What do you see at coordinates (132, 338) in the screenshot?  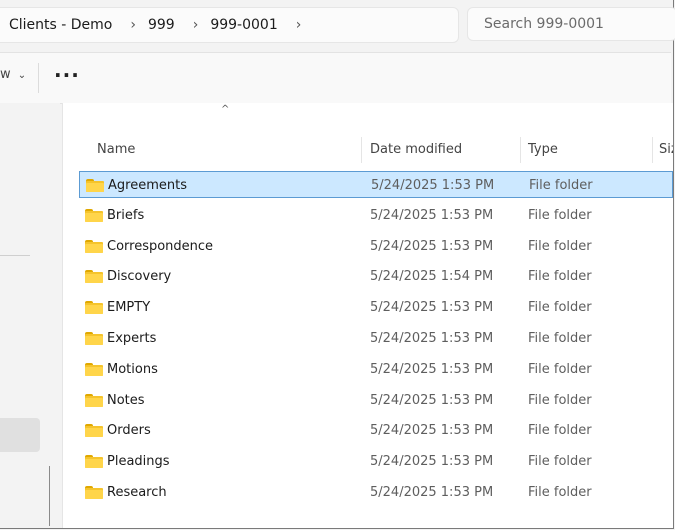 I see `file-name: Experts` at bounding box center [132, 338].